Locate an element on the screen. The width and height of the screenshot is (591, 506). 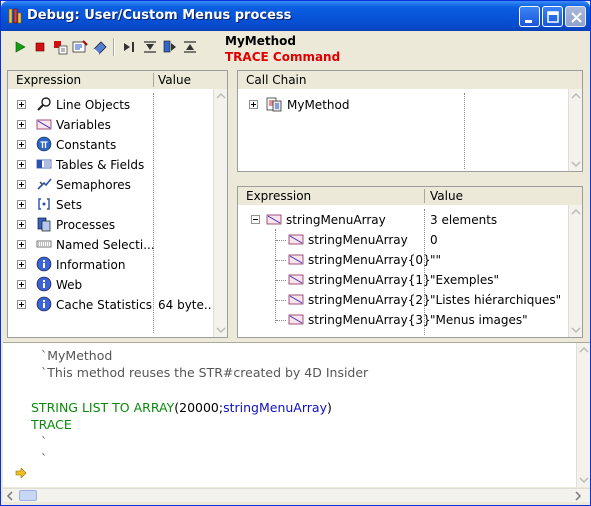
abort-button is located at coordinates (40, 47).